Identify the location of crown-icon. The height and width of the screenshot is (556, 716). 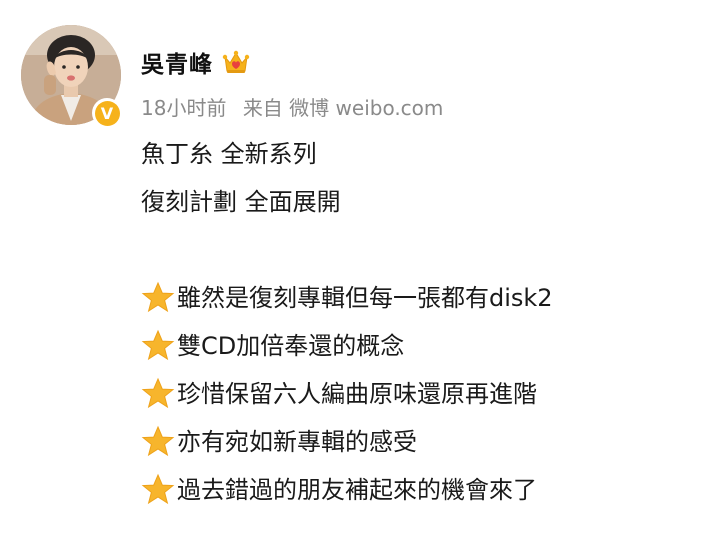
(236, 62).